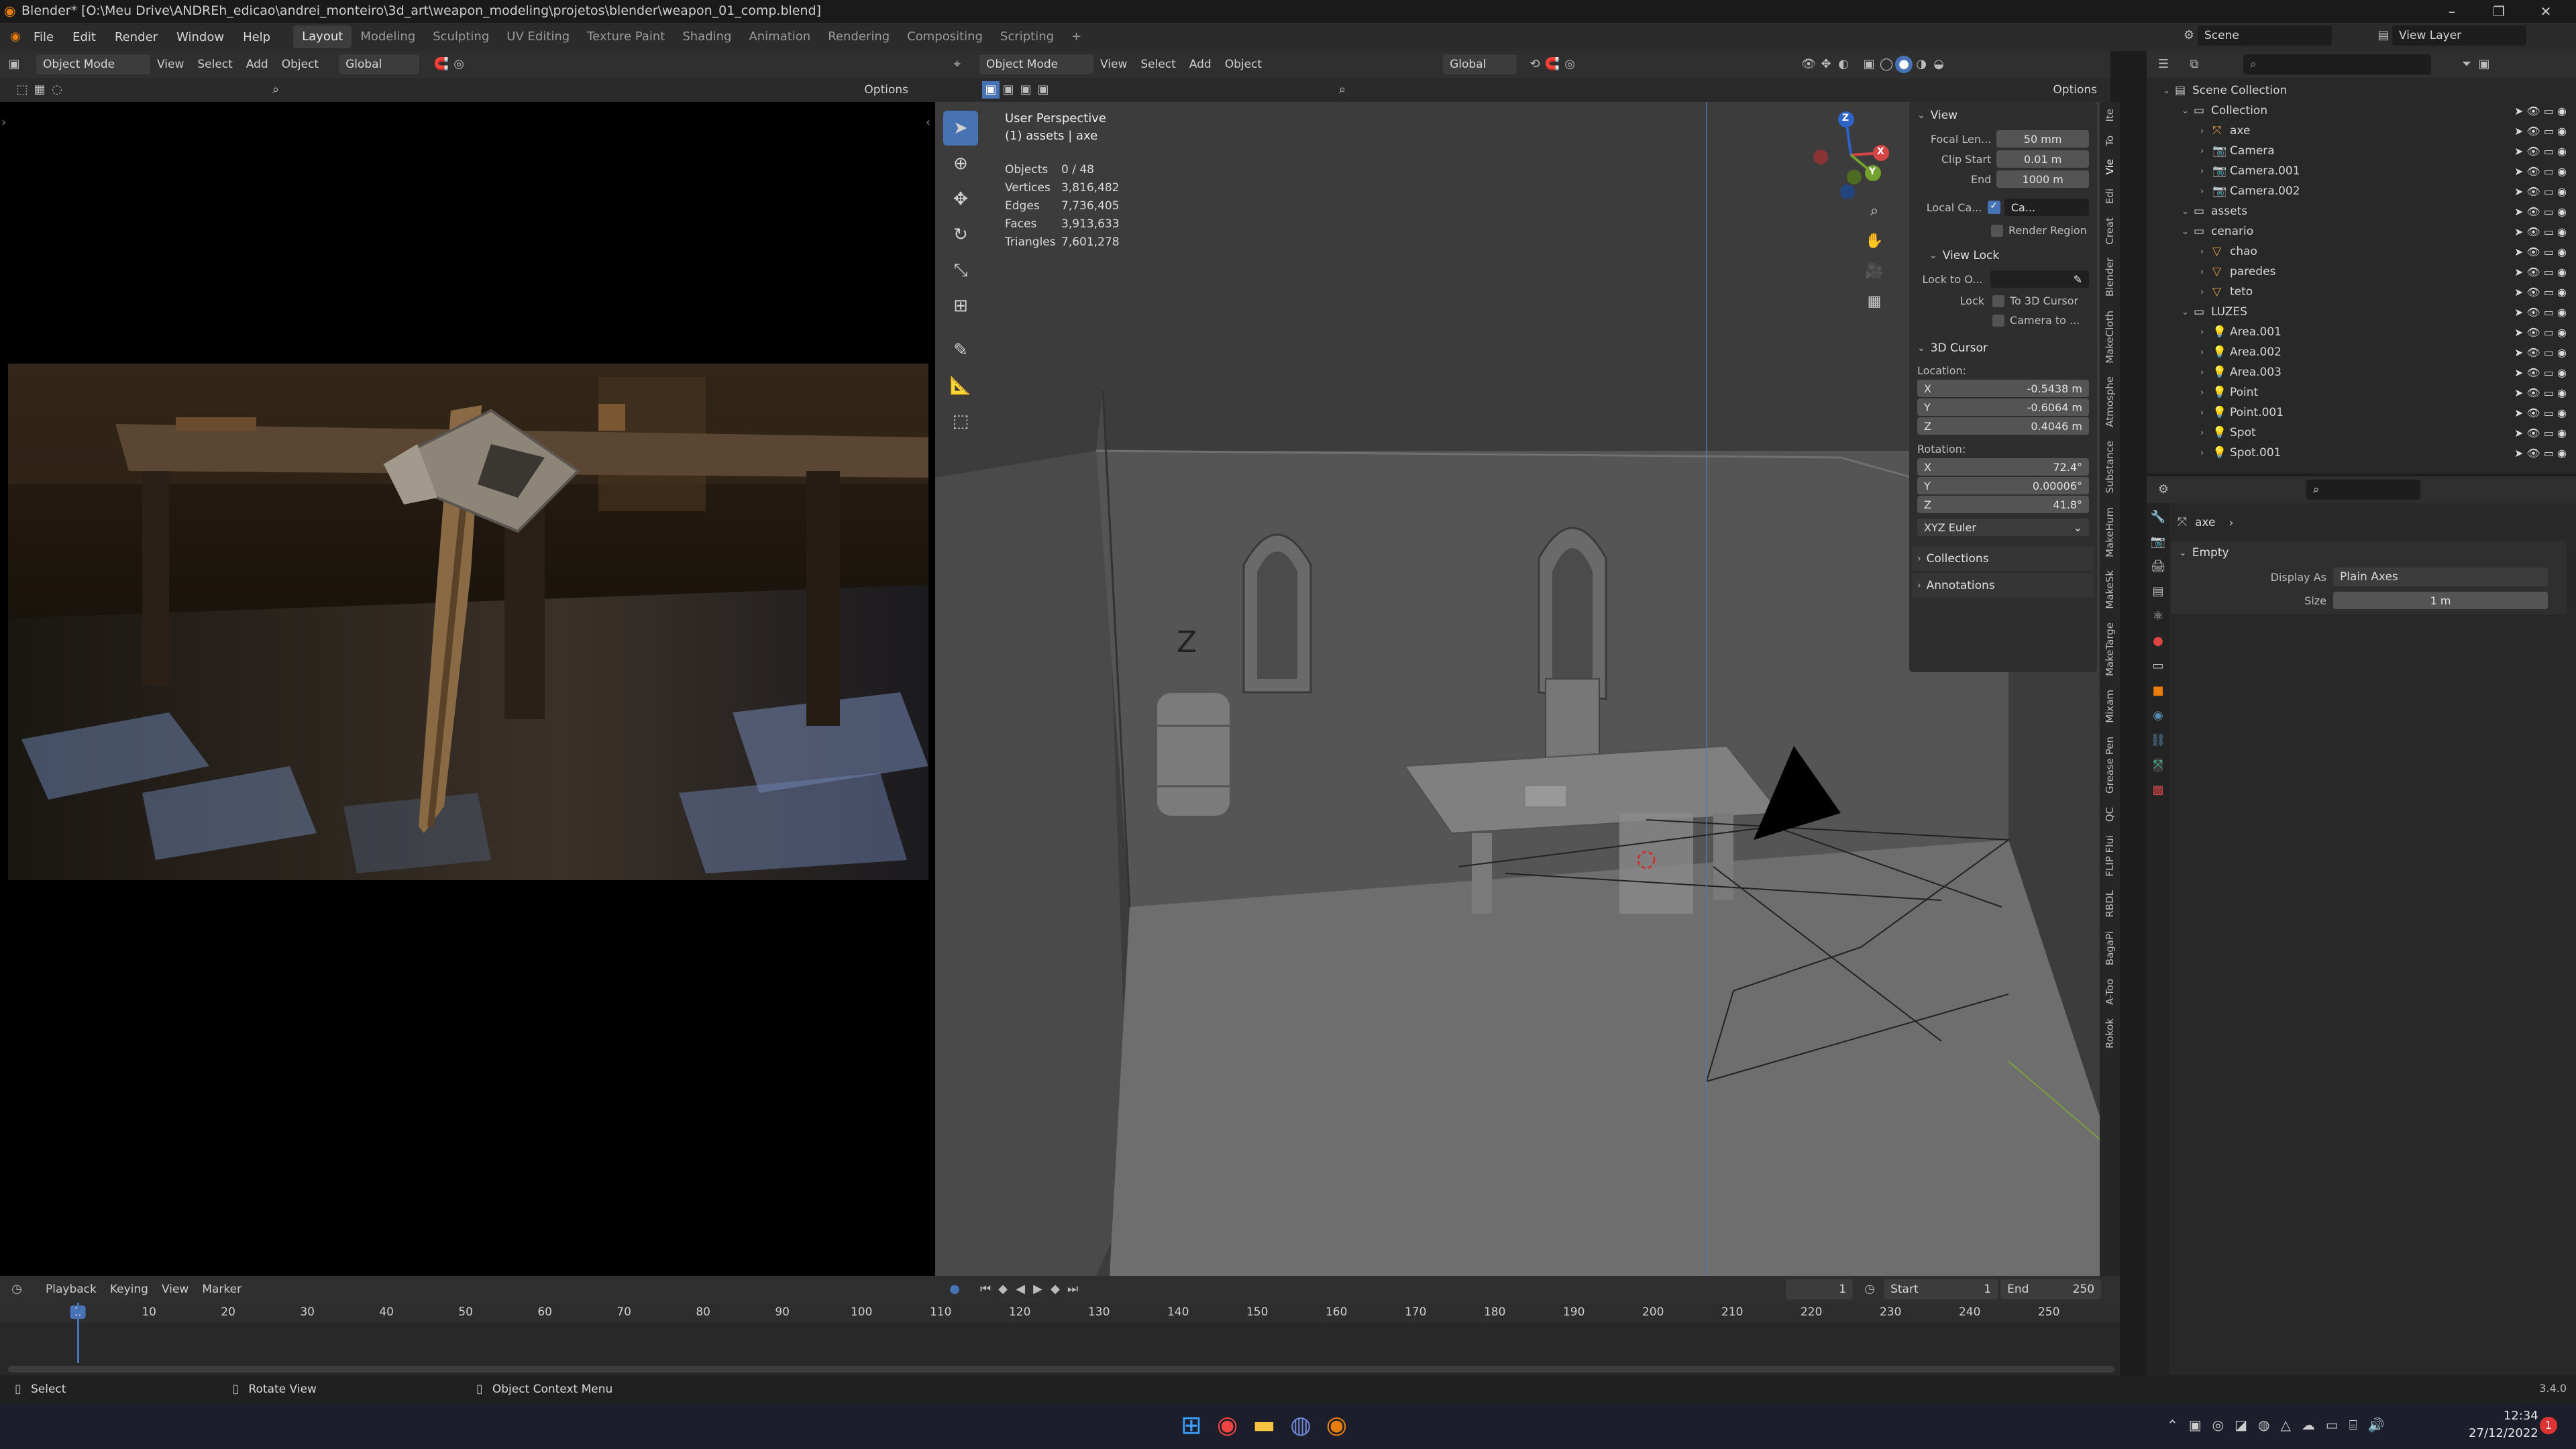  I want to click on render-region-checkbox, so click(1997, 230).